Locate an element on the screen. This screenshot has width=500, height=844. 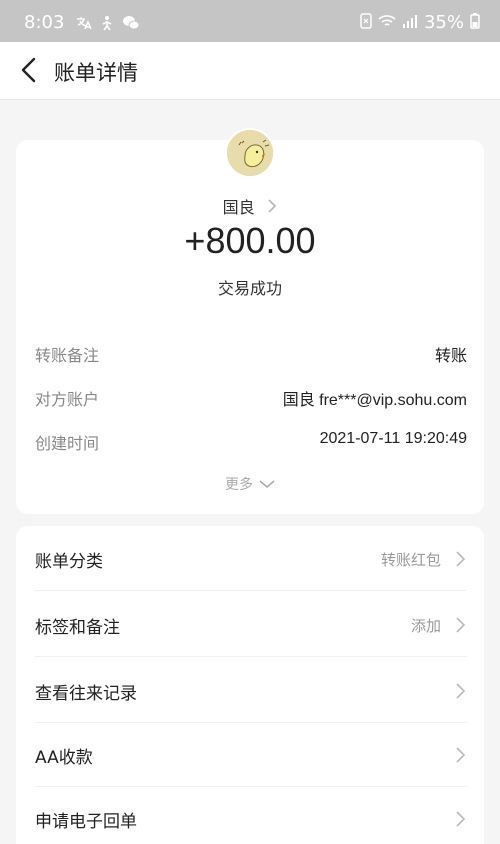
list-label: 查看往来记录 is located at coordinates (86, 694).